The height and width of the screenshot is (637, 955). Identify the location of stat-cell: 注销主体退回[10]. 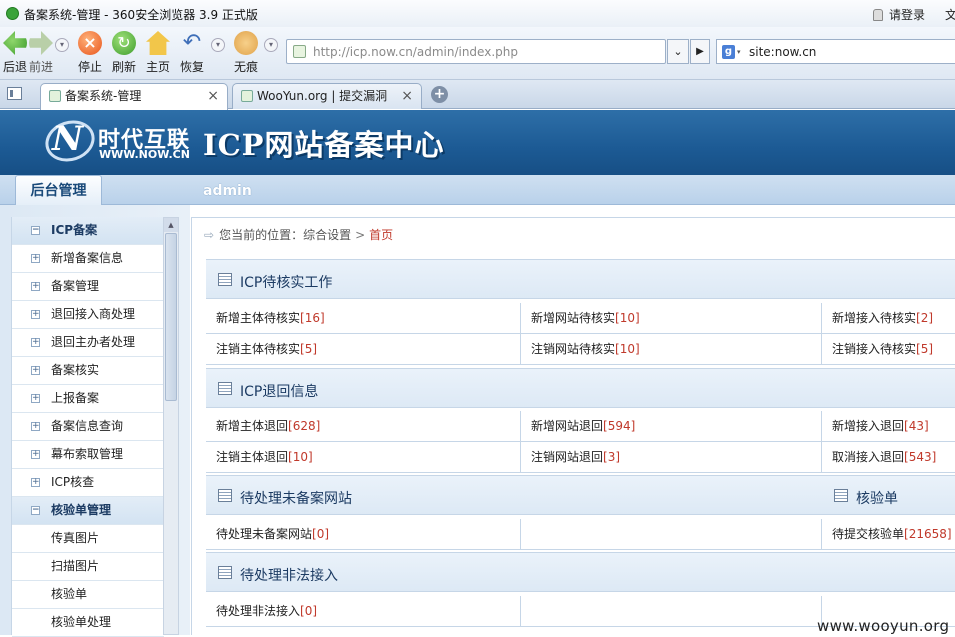
(363, 457).